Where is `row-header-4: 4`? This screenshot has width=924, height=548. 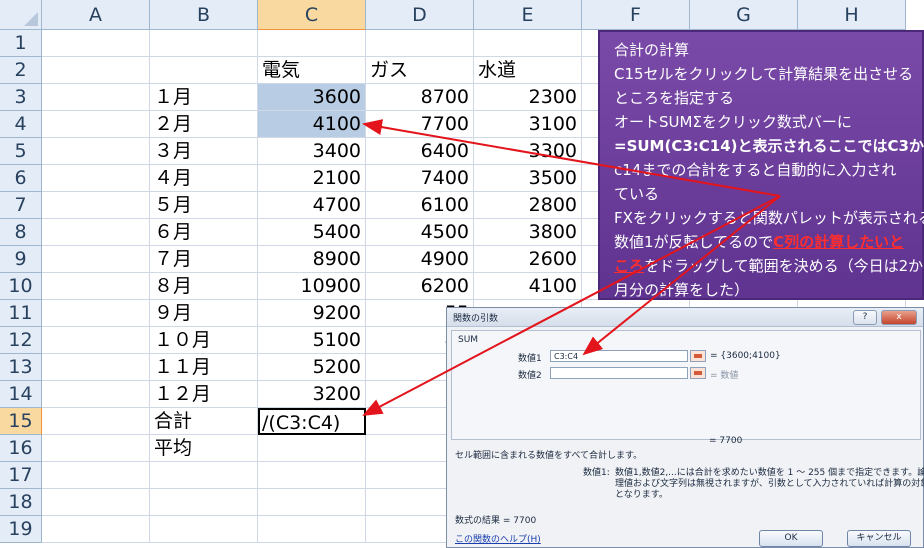 row-header-4: 4 is located at coordinates (21, 124).